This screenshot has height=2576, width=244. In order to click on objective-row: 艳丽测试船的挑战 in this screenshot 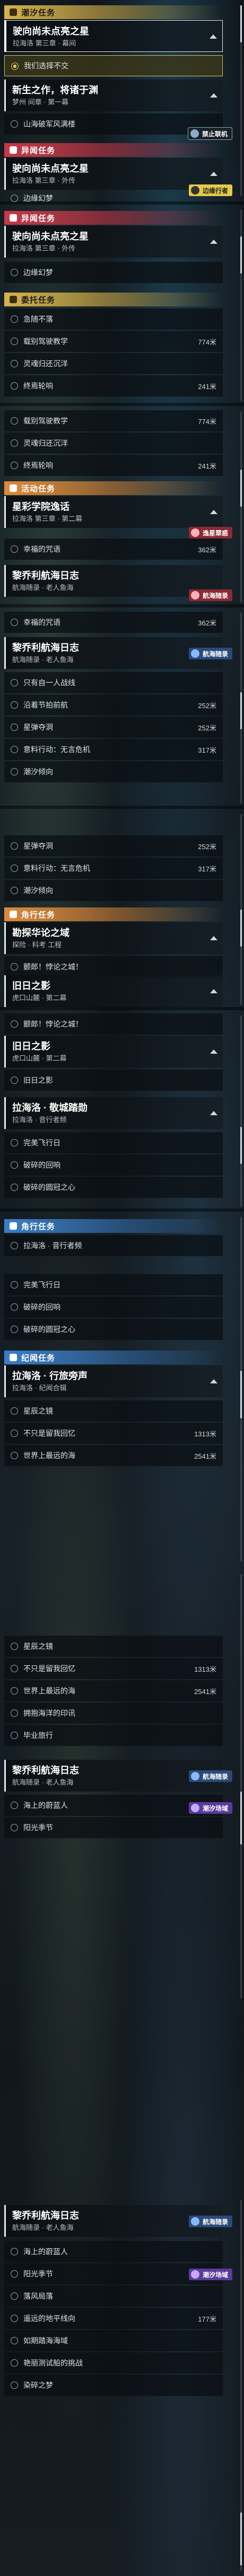, I will do `click(114, 2363)`.